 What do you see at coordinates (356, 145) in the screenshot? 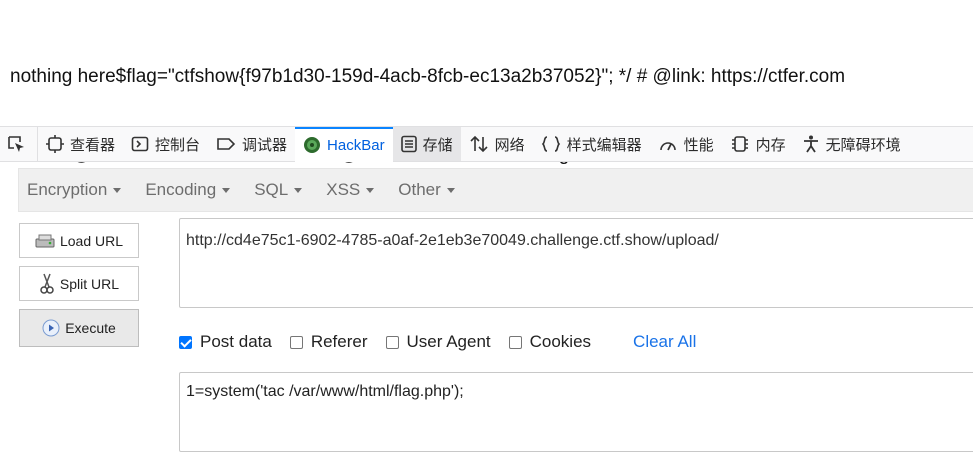
I see `tab-hackbar-label: HackBar` at bounding box center [356, 145].